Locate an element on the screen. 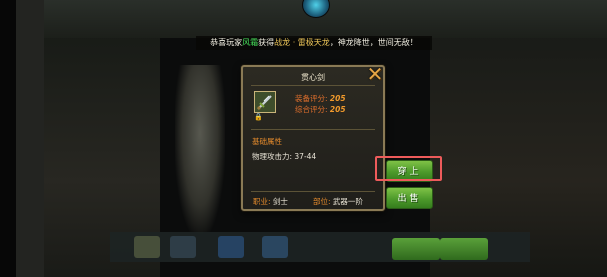 Image resolution: width=607 pixels, height=277 pixels. sell-button: 出售 is located at coordinates (409, 198).